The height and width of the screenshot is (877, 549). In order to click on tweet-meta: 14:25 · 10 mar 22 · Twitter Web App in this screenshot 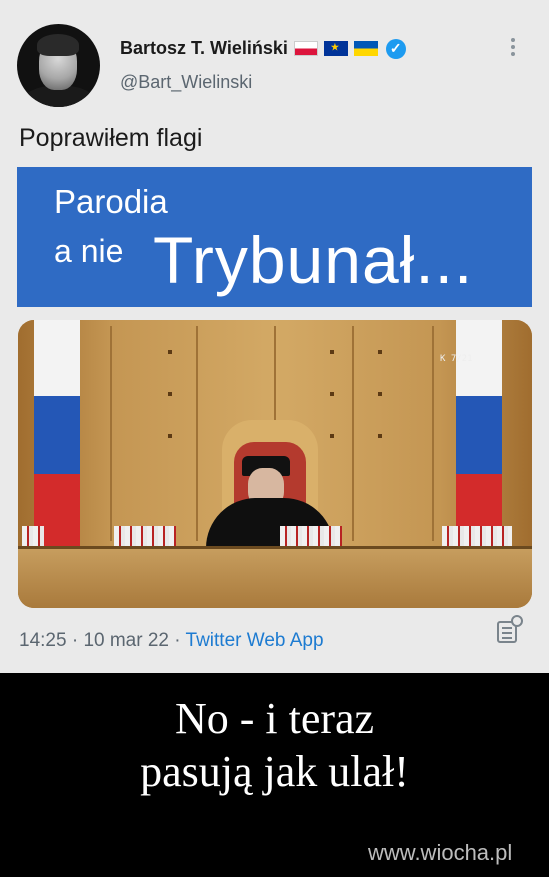, I will do `click(171, 641)`.